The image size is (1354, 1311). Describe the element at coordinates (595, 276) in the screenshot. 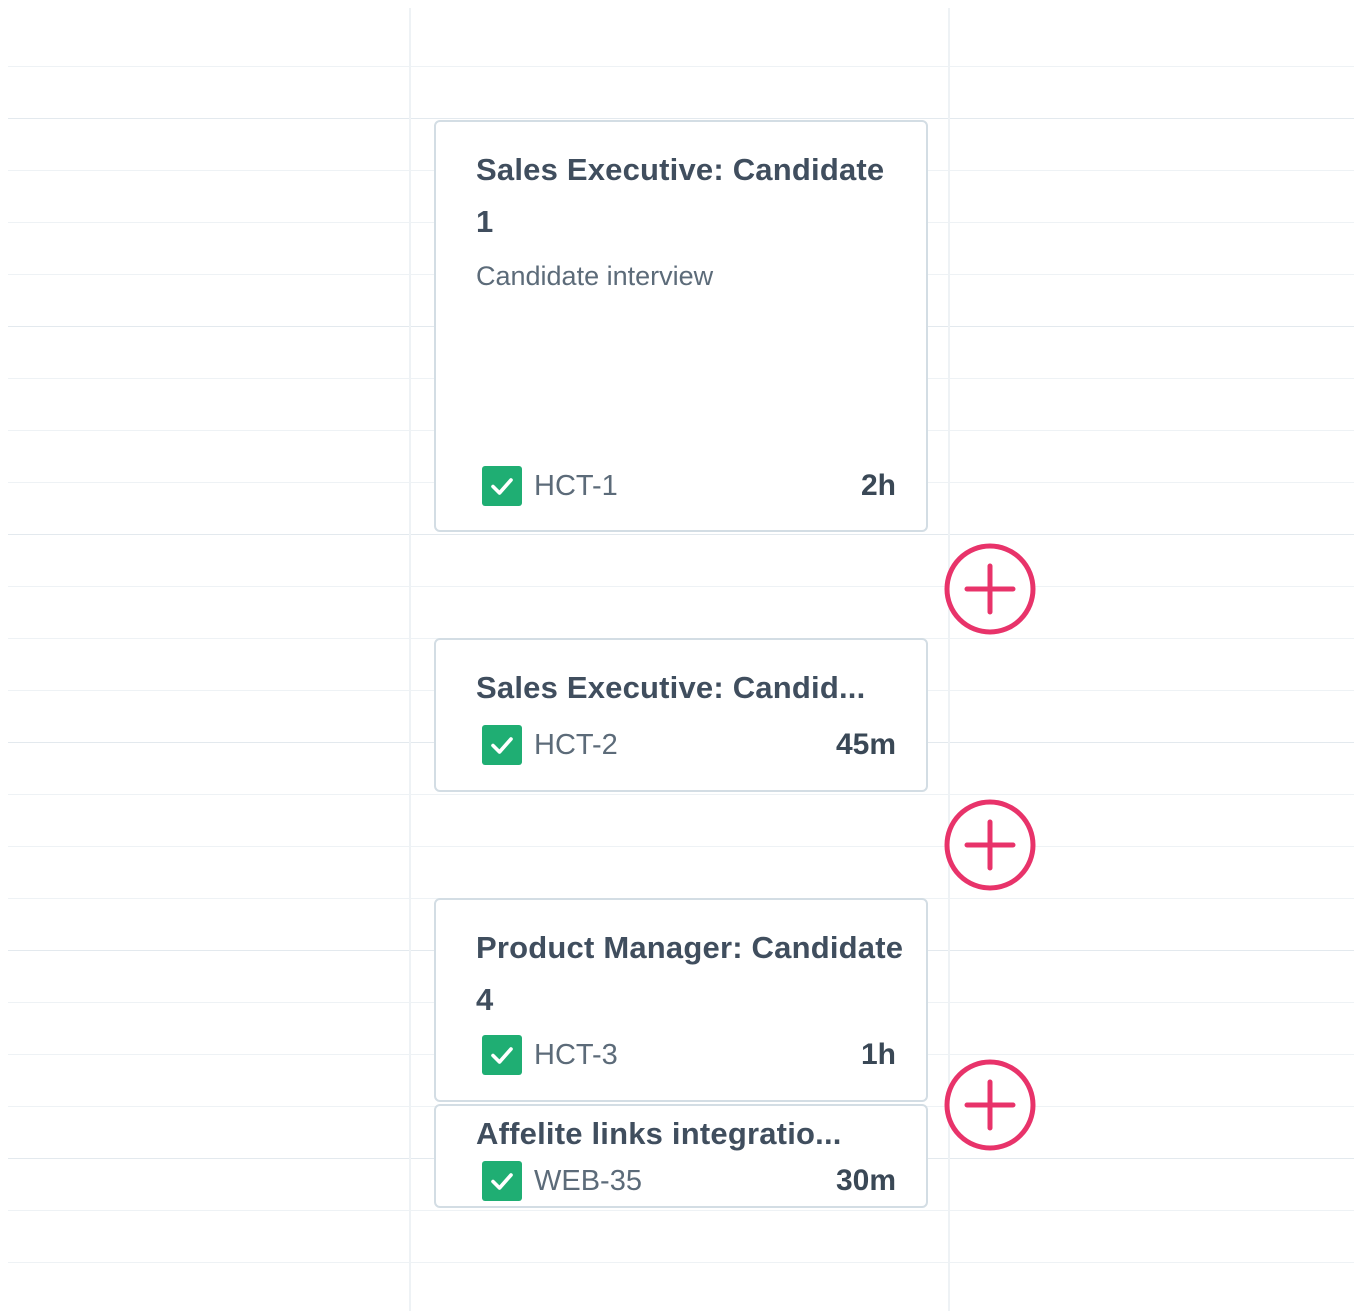

I see `event-subtitle: Candidate interview` at that location.